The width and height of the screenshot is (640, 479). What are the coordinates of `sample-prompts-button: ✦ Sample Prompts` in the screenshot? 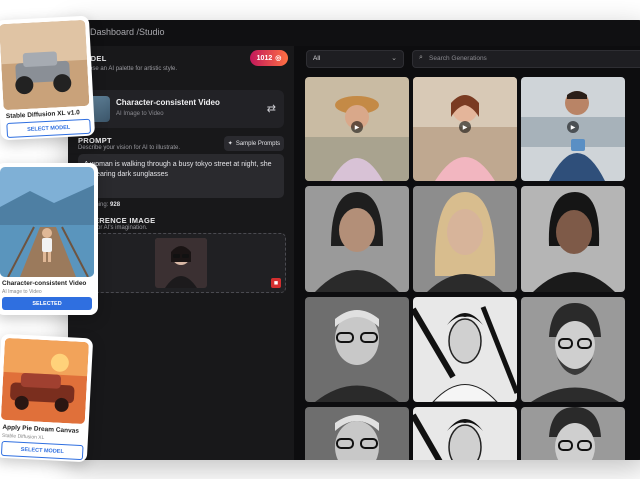 It's located at (254, 143).